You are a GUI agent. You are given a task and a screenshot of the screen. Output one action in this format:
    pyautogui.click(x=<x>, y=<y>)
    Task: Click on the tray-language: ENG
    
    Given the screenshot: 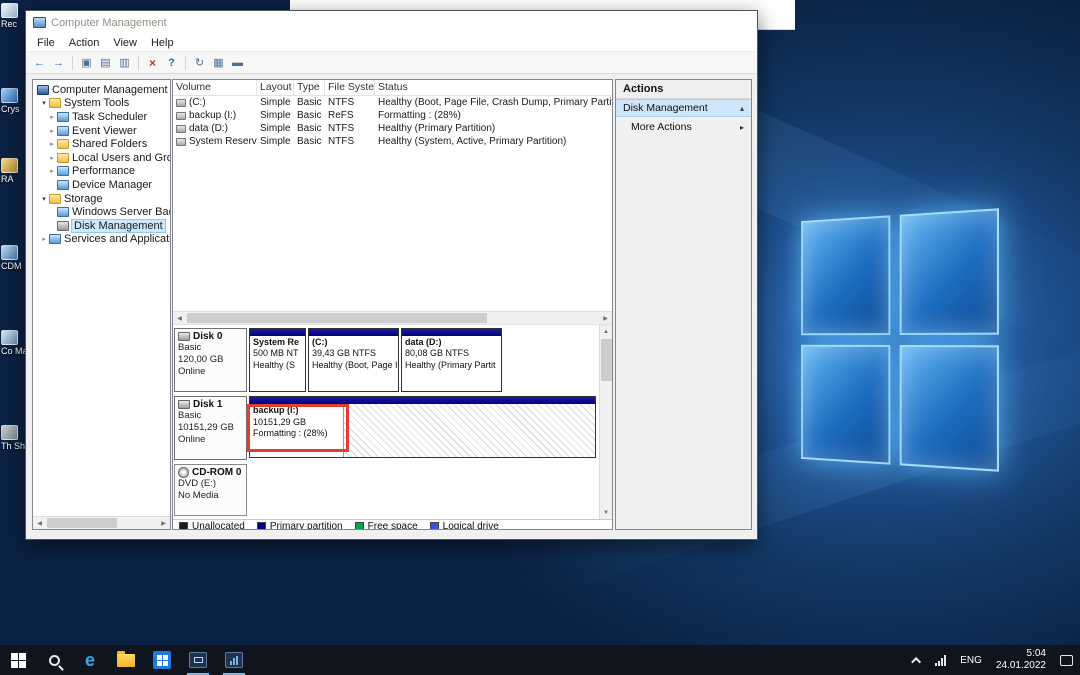 What is the action you would take?
    pyautogui.click(x=971, y=660)
    